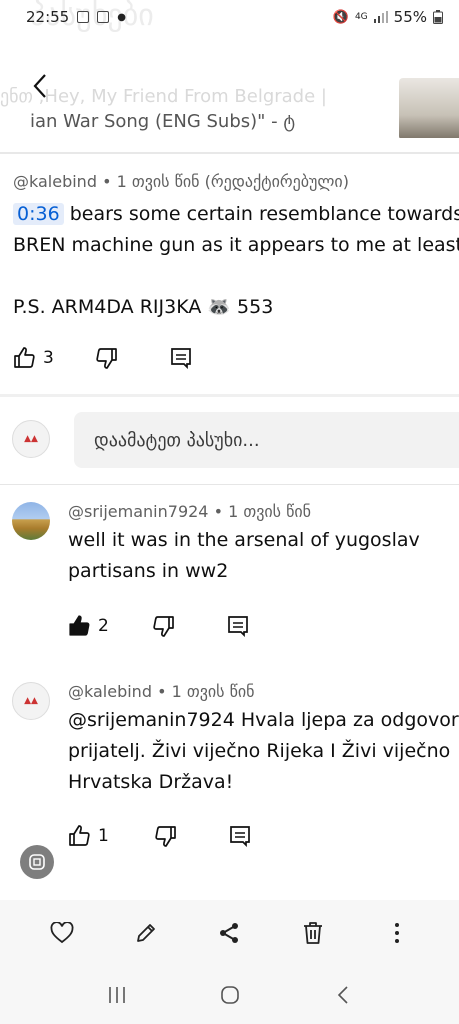  I want to click on timestamp-link: 0:36, so click(38, 214).